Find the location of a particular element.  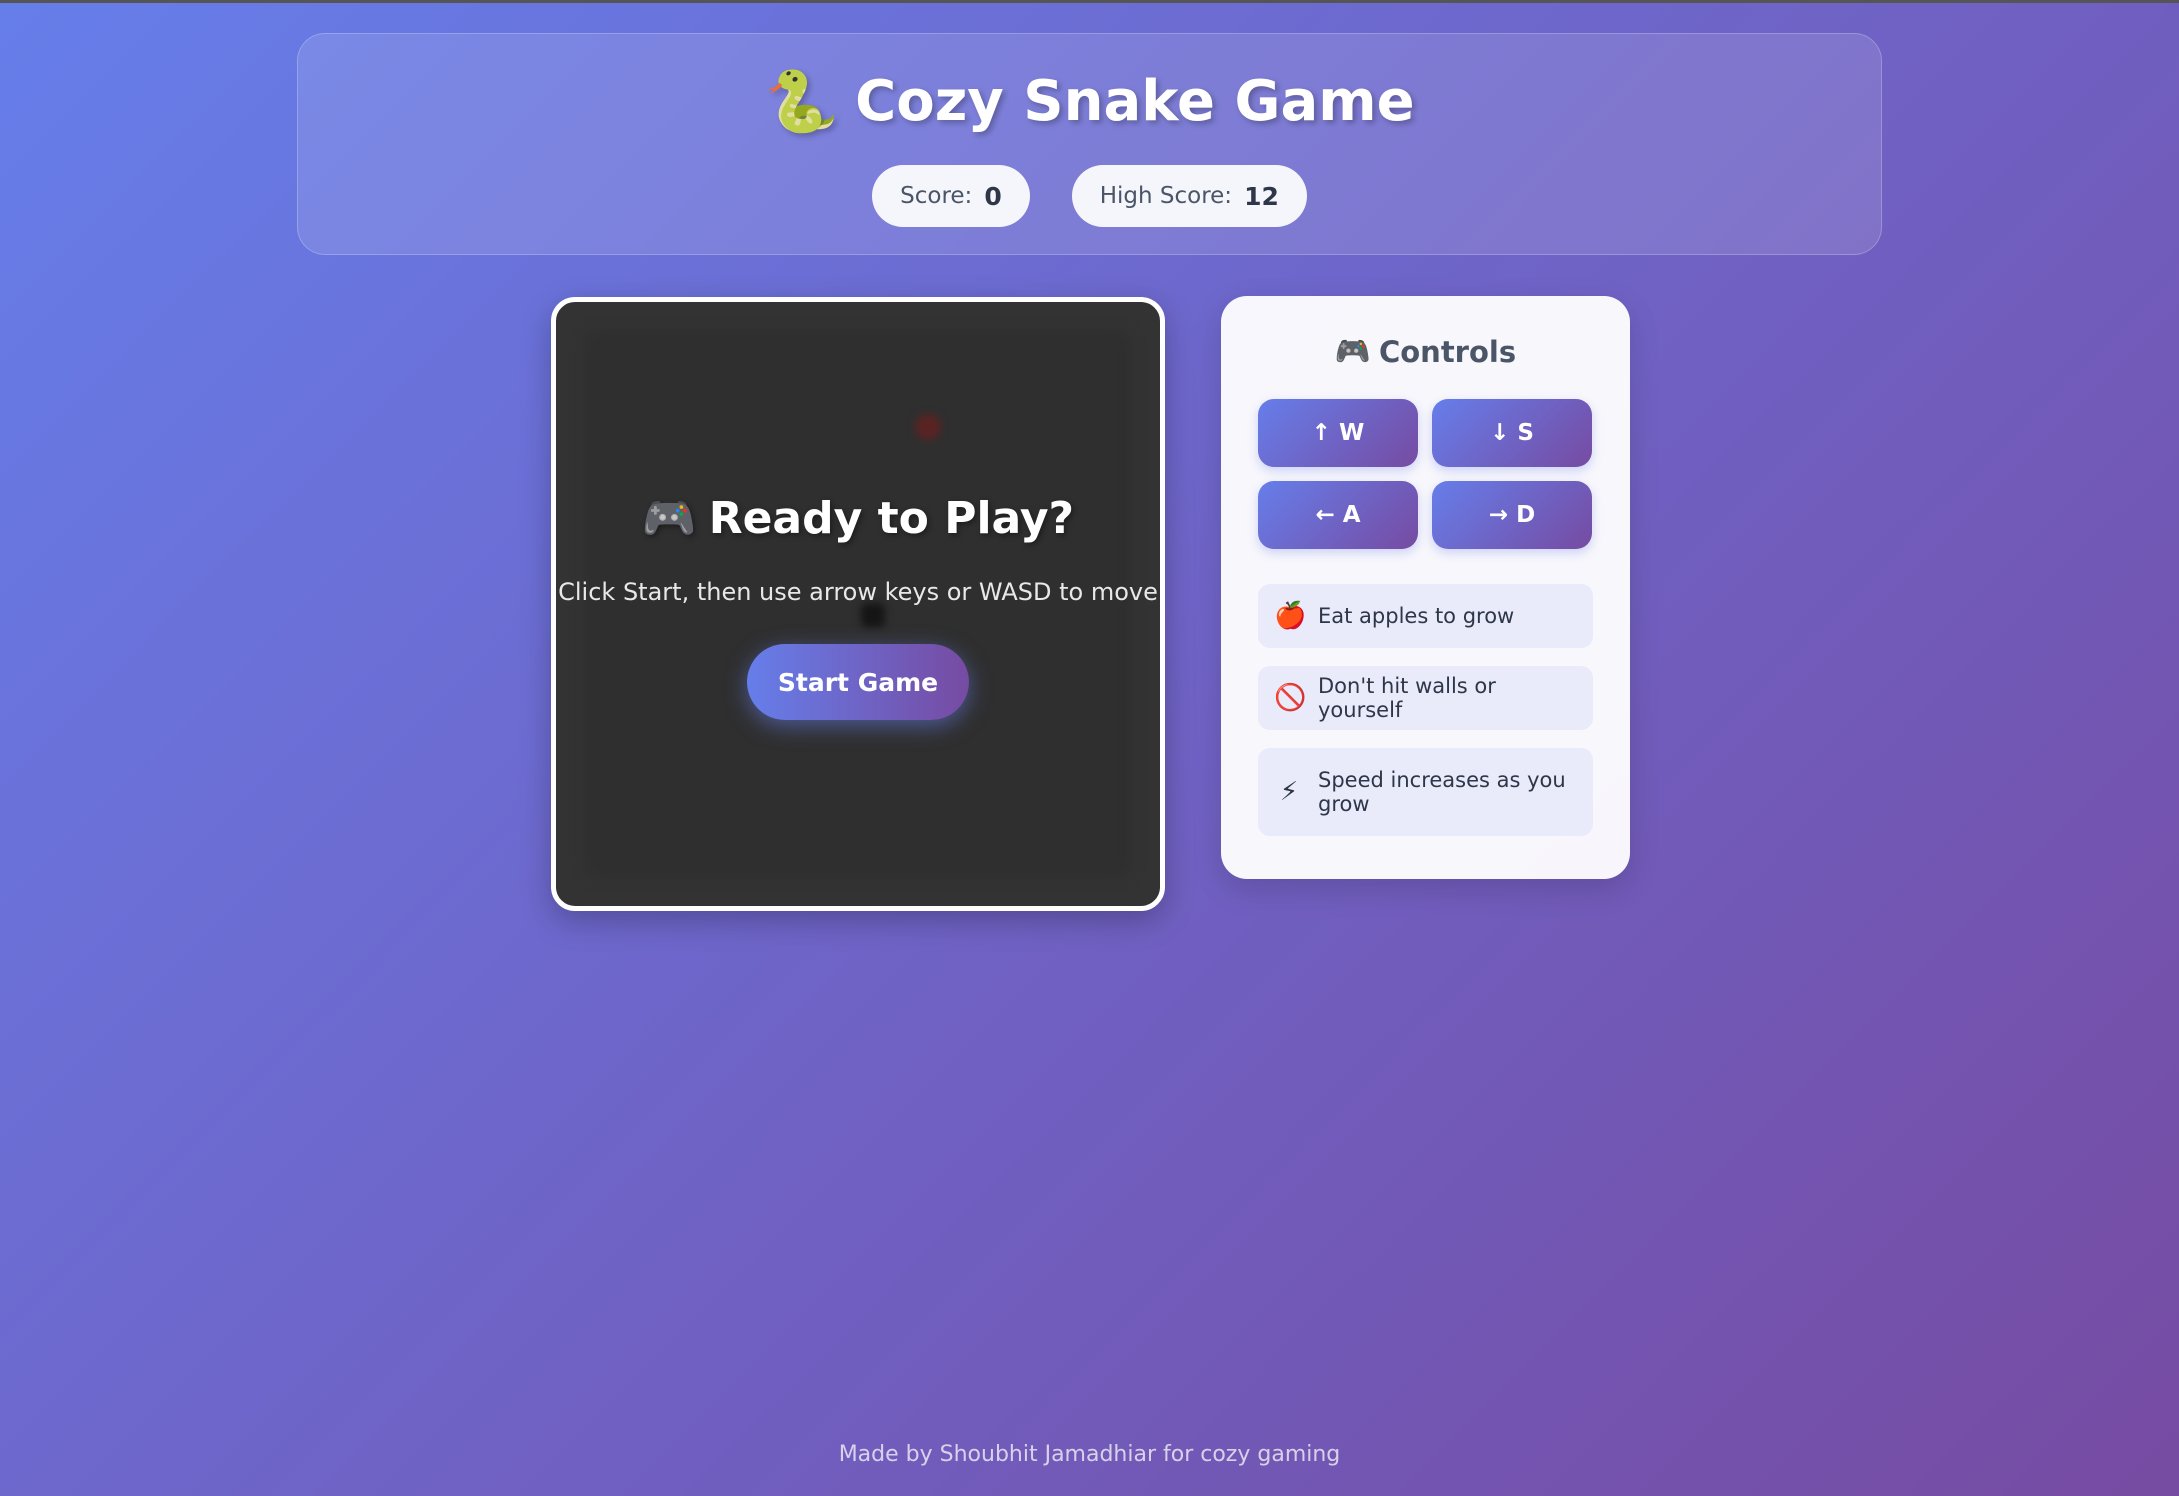

score-pill: Score: 0 is located at coordinates (951, 196).